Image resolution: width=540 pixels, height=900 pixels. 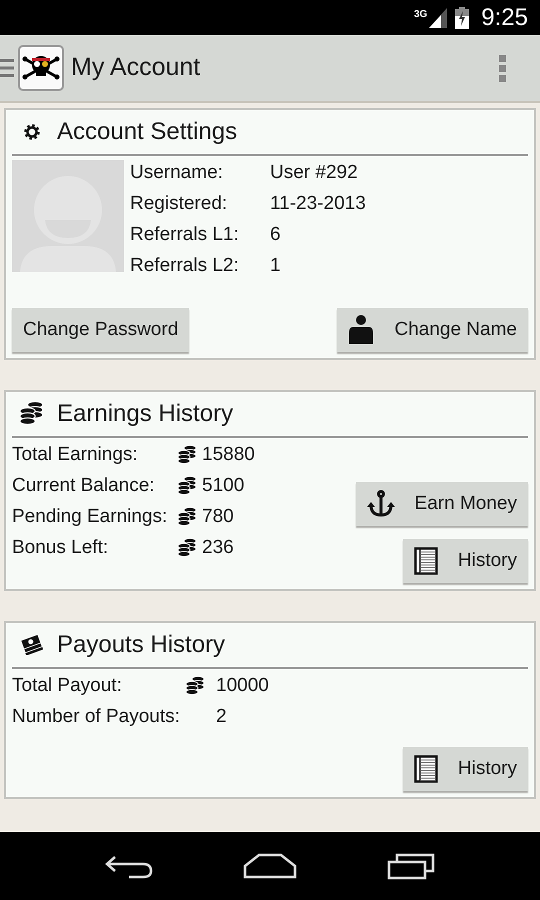 What do you see at coordinates (218, 548) in the screenshot?
I see `row-value: 236` at bounding box center [218, 548].